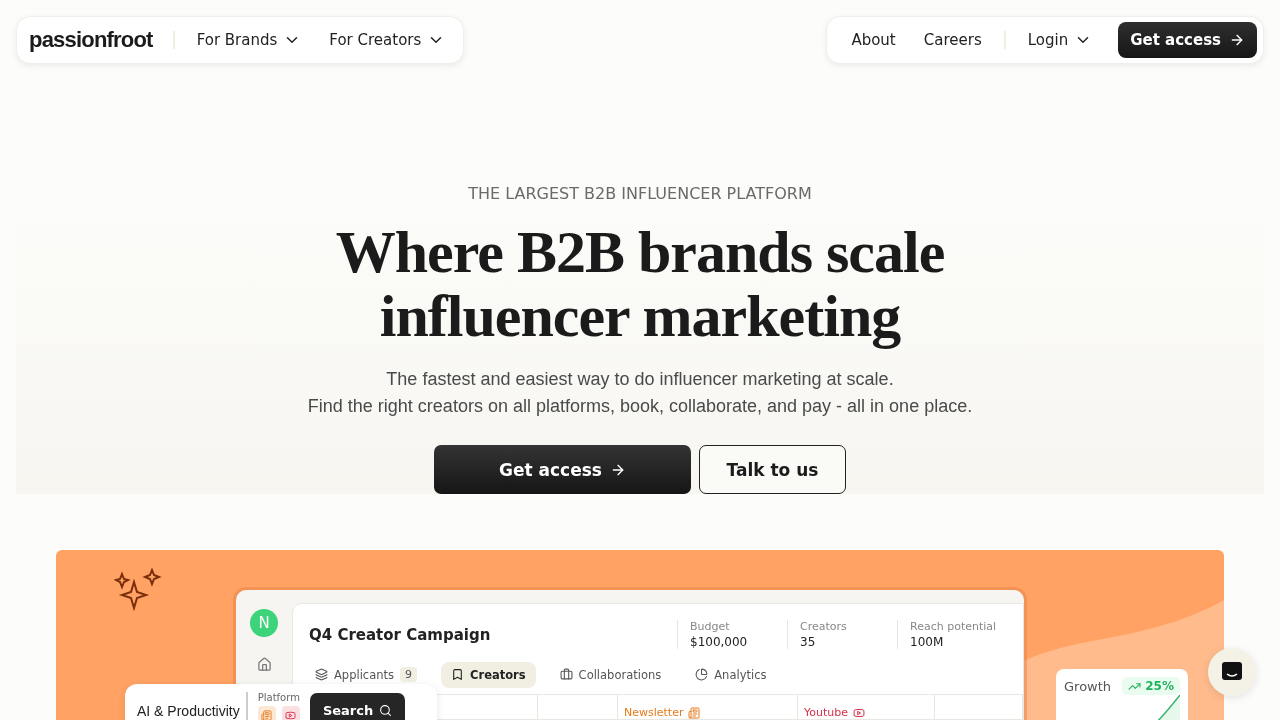  What do you see at coordinates (498, 674) in the screenshot?
I see `tab-label: Creators` at bounding box center [498, 674].